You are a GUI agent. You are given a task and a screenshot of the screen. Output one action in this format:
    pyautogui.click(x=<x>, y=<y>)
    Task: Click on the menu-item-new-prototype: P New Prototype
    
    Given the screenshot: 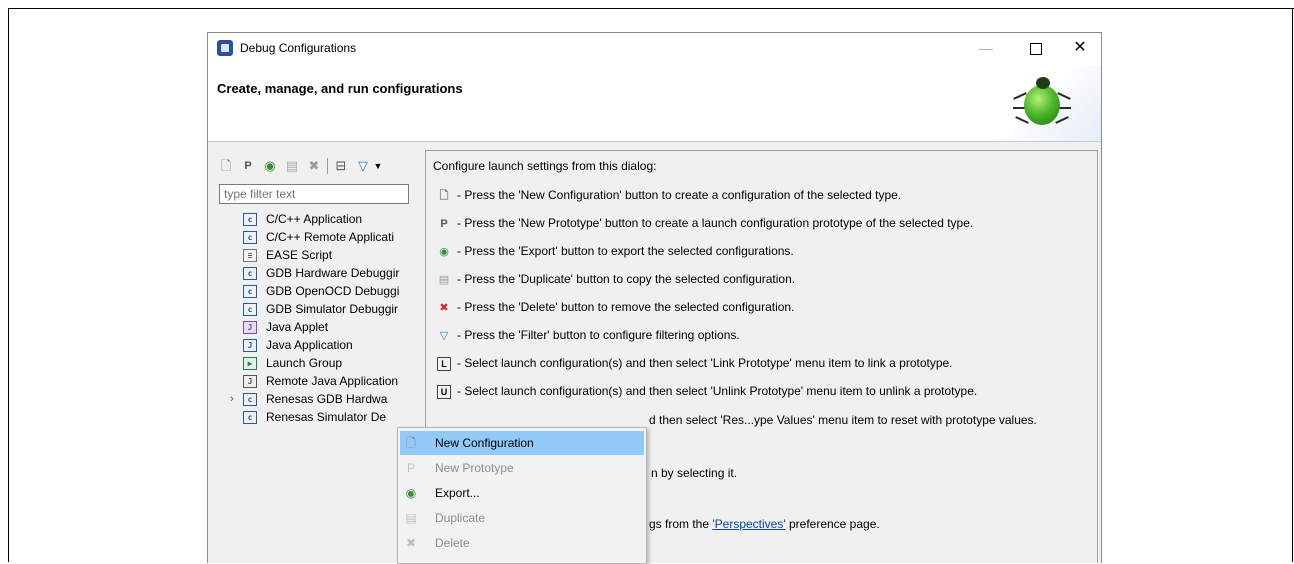 What is the action you would take?
    pyautogui.click(x=522, y=468)
    